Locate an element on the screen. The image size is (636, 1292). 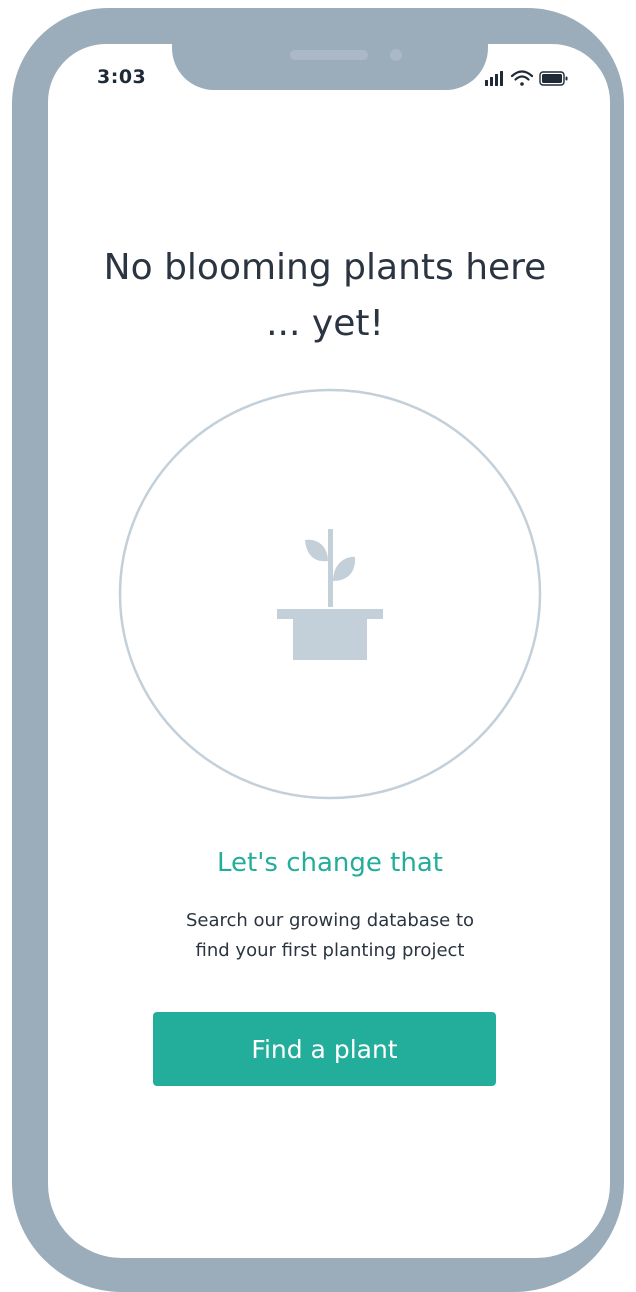
empty-state-subheading: Let's change that is located at coordinates (330, 863).